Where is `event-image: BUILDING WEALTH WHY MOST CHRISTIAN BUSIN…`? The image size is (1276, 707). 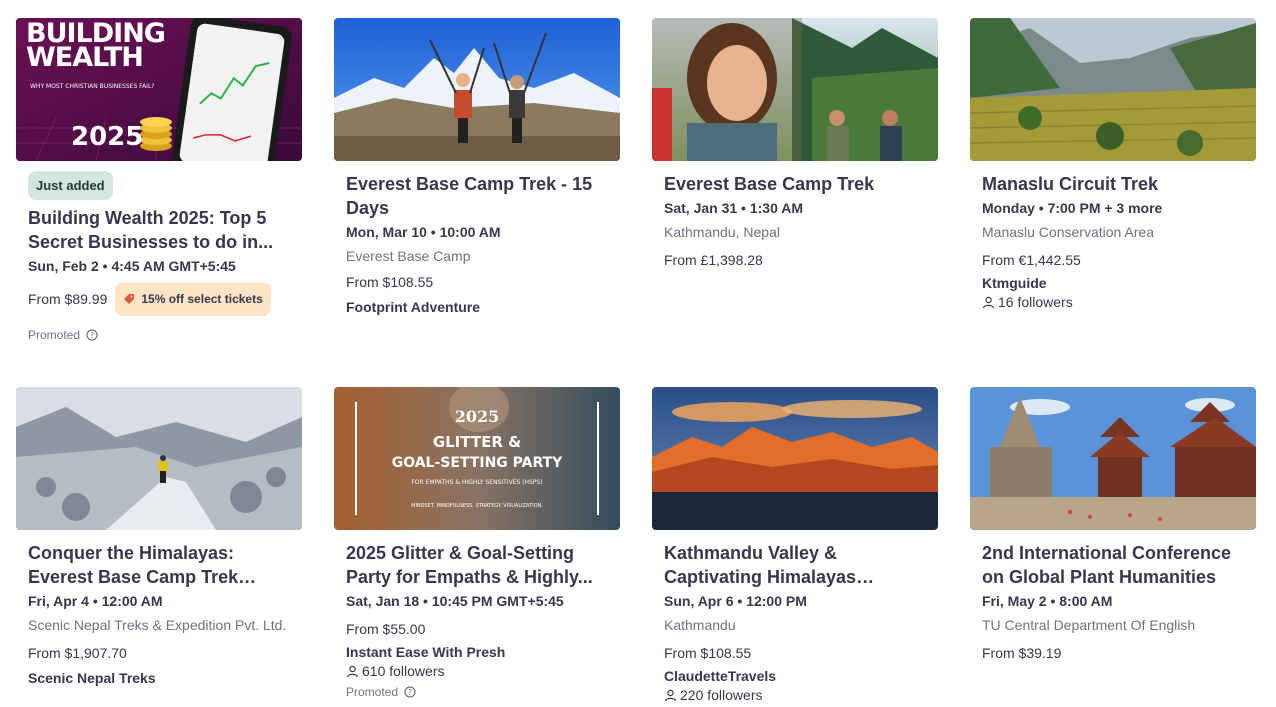 event-image: BUILDING WEALTH WHY MOST CHRISTIAN BUSIN… is located at coordinates (159, 89).